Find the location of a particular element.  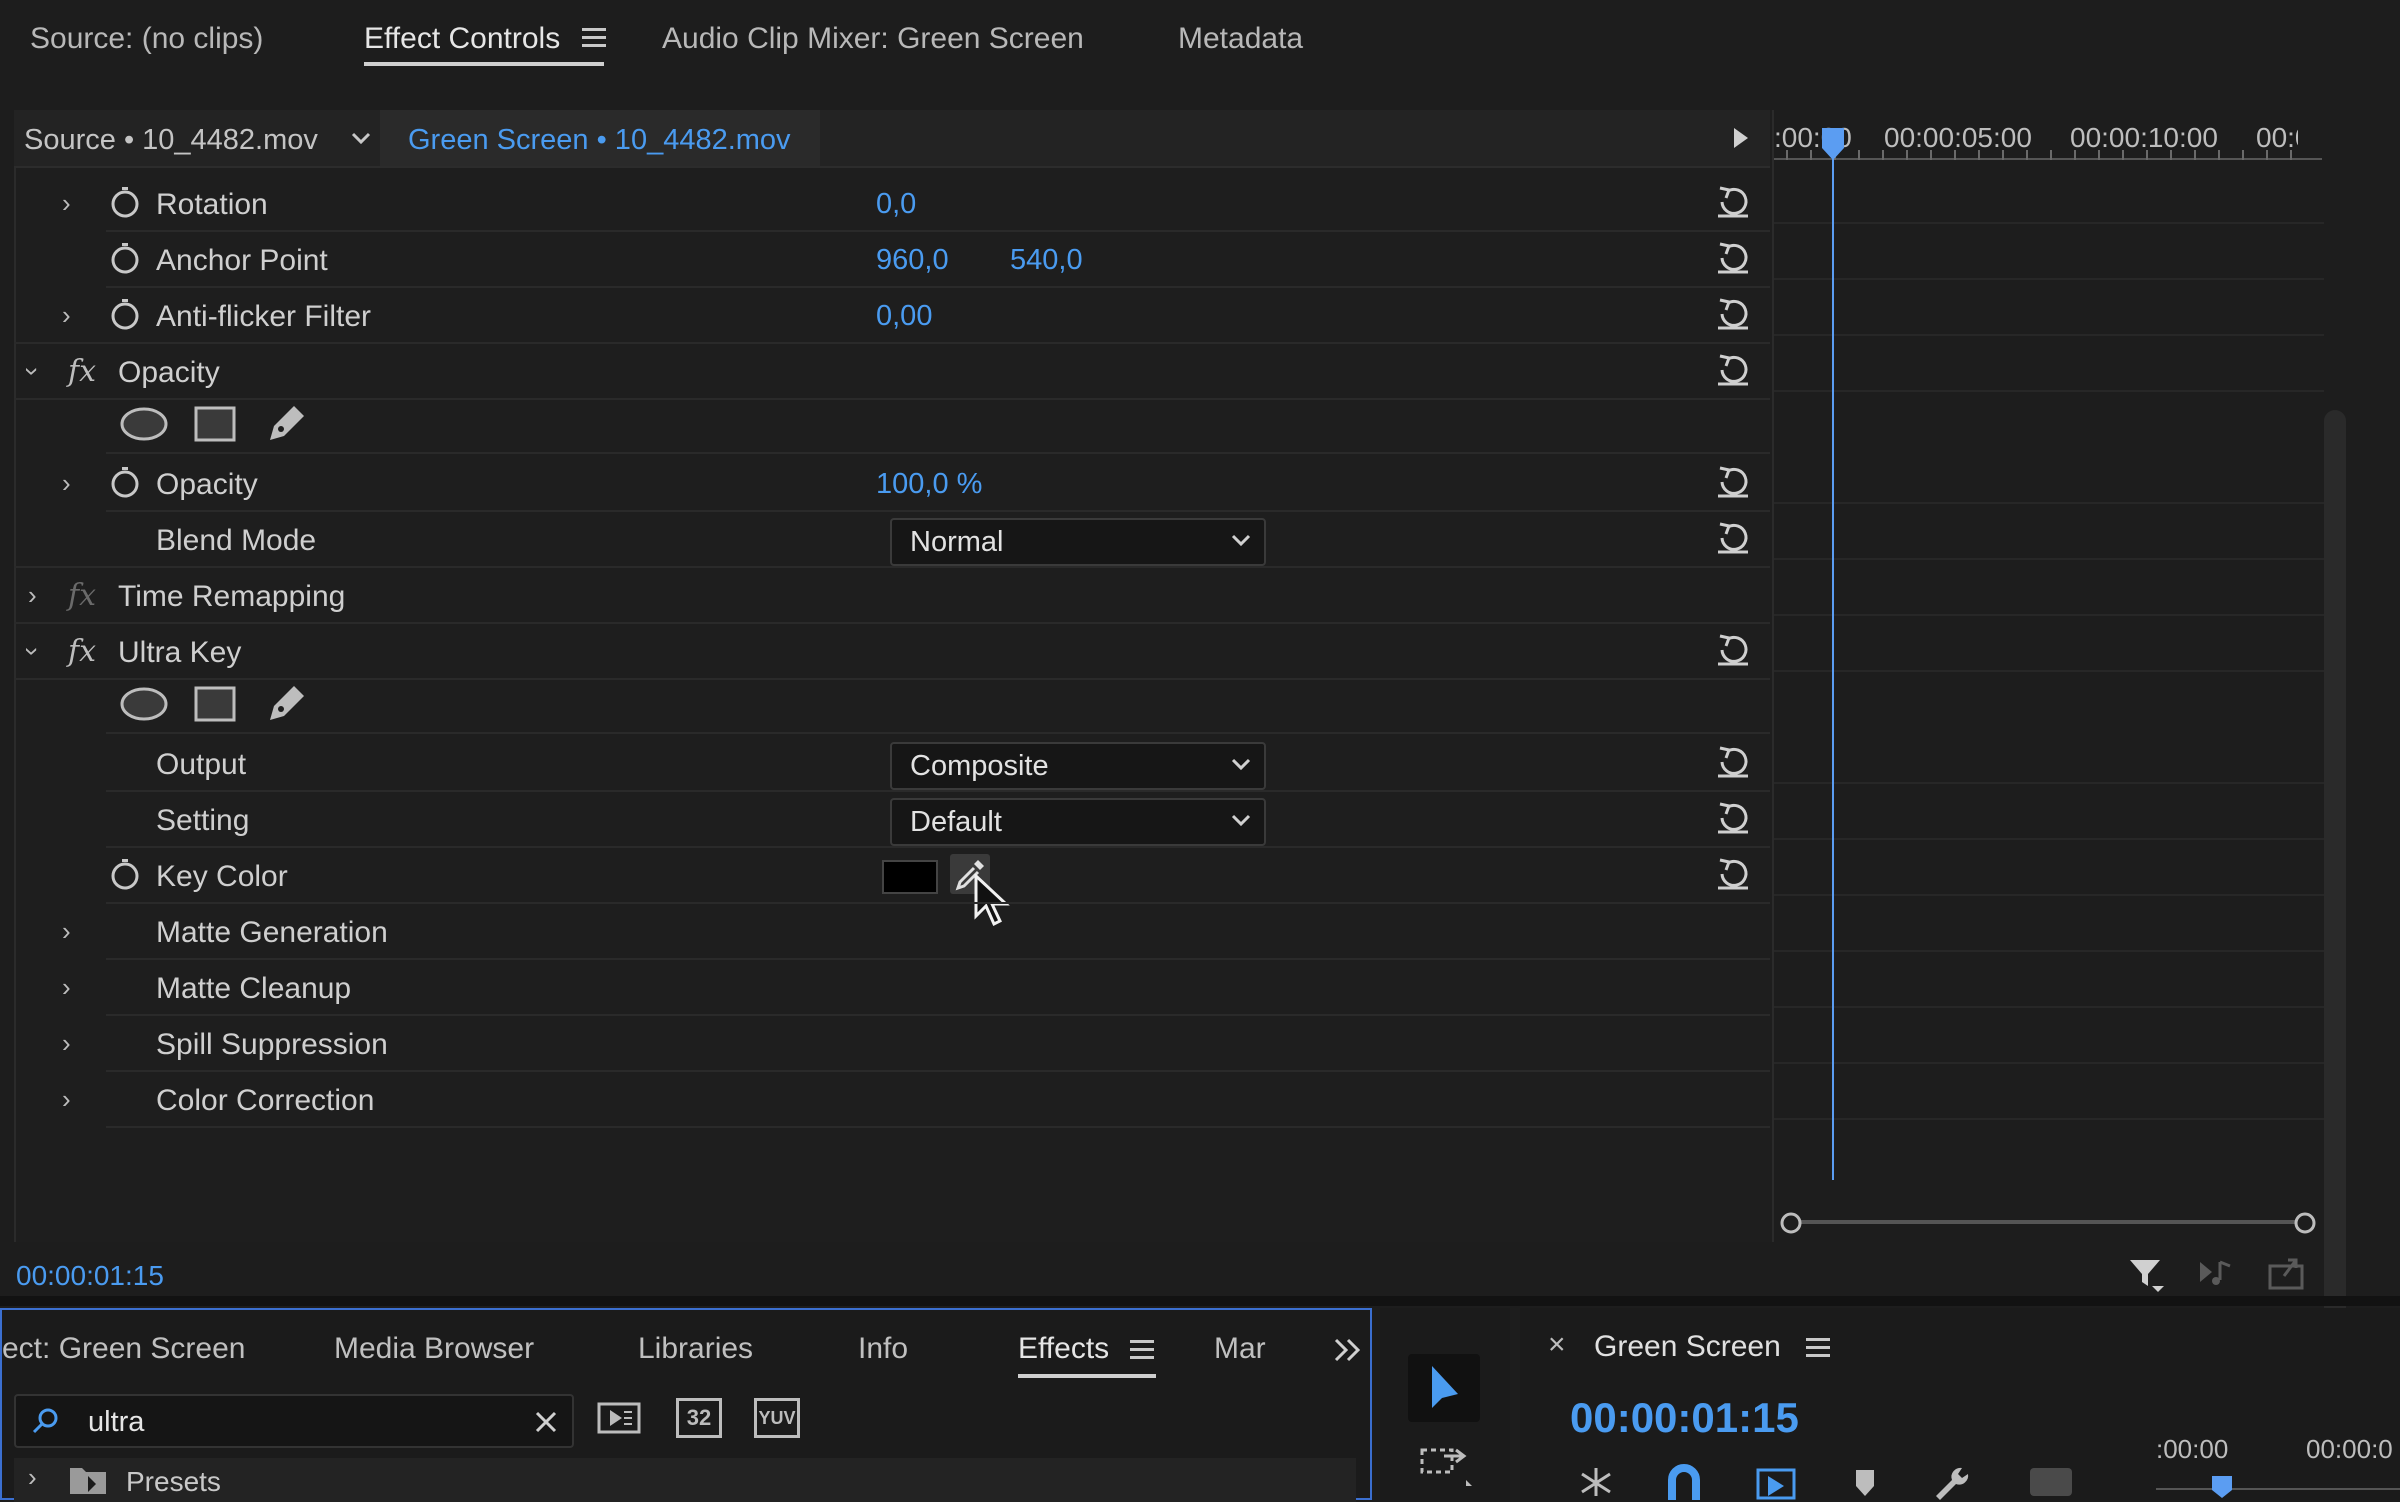

sequence-ruler is located at coordinates (2278, 1489).